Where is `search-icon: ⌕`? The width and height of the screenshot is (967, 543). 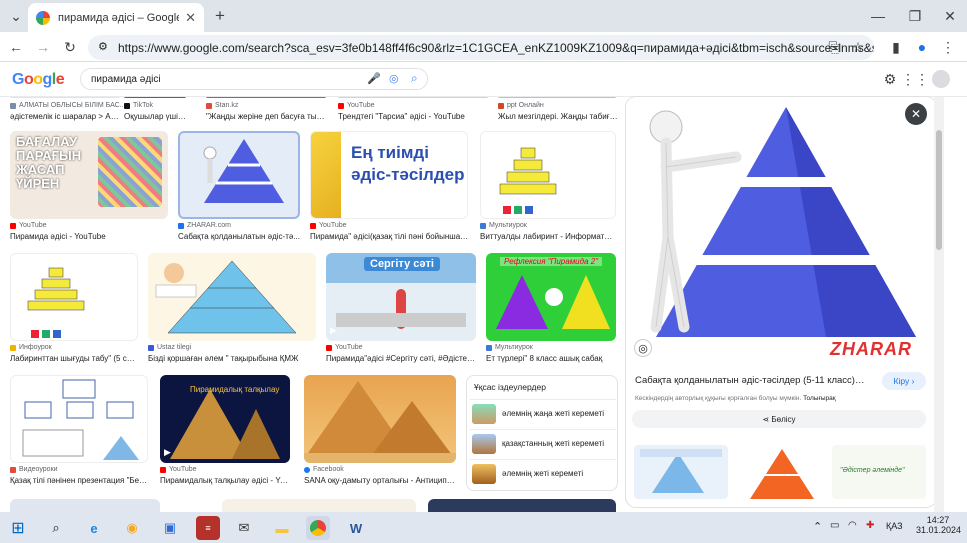 search-icon: ⌕ is located at coordinates (414, 78).